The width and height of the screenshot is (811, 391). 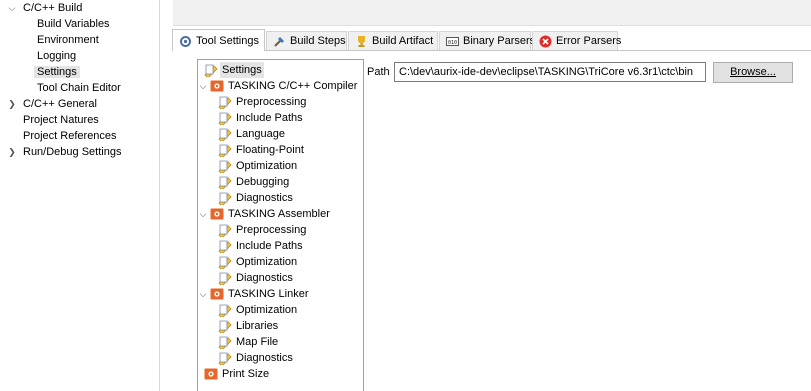 What do you see at coordinates (589, 41) in the screenshot?
I see `tab-label: Error Parsers` at bounding box center [589, 41].